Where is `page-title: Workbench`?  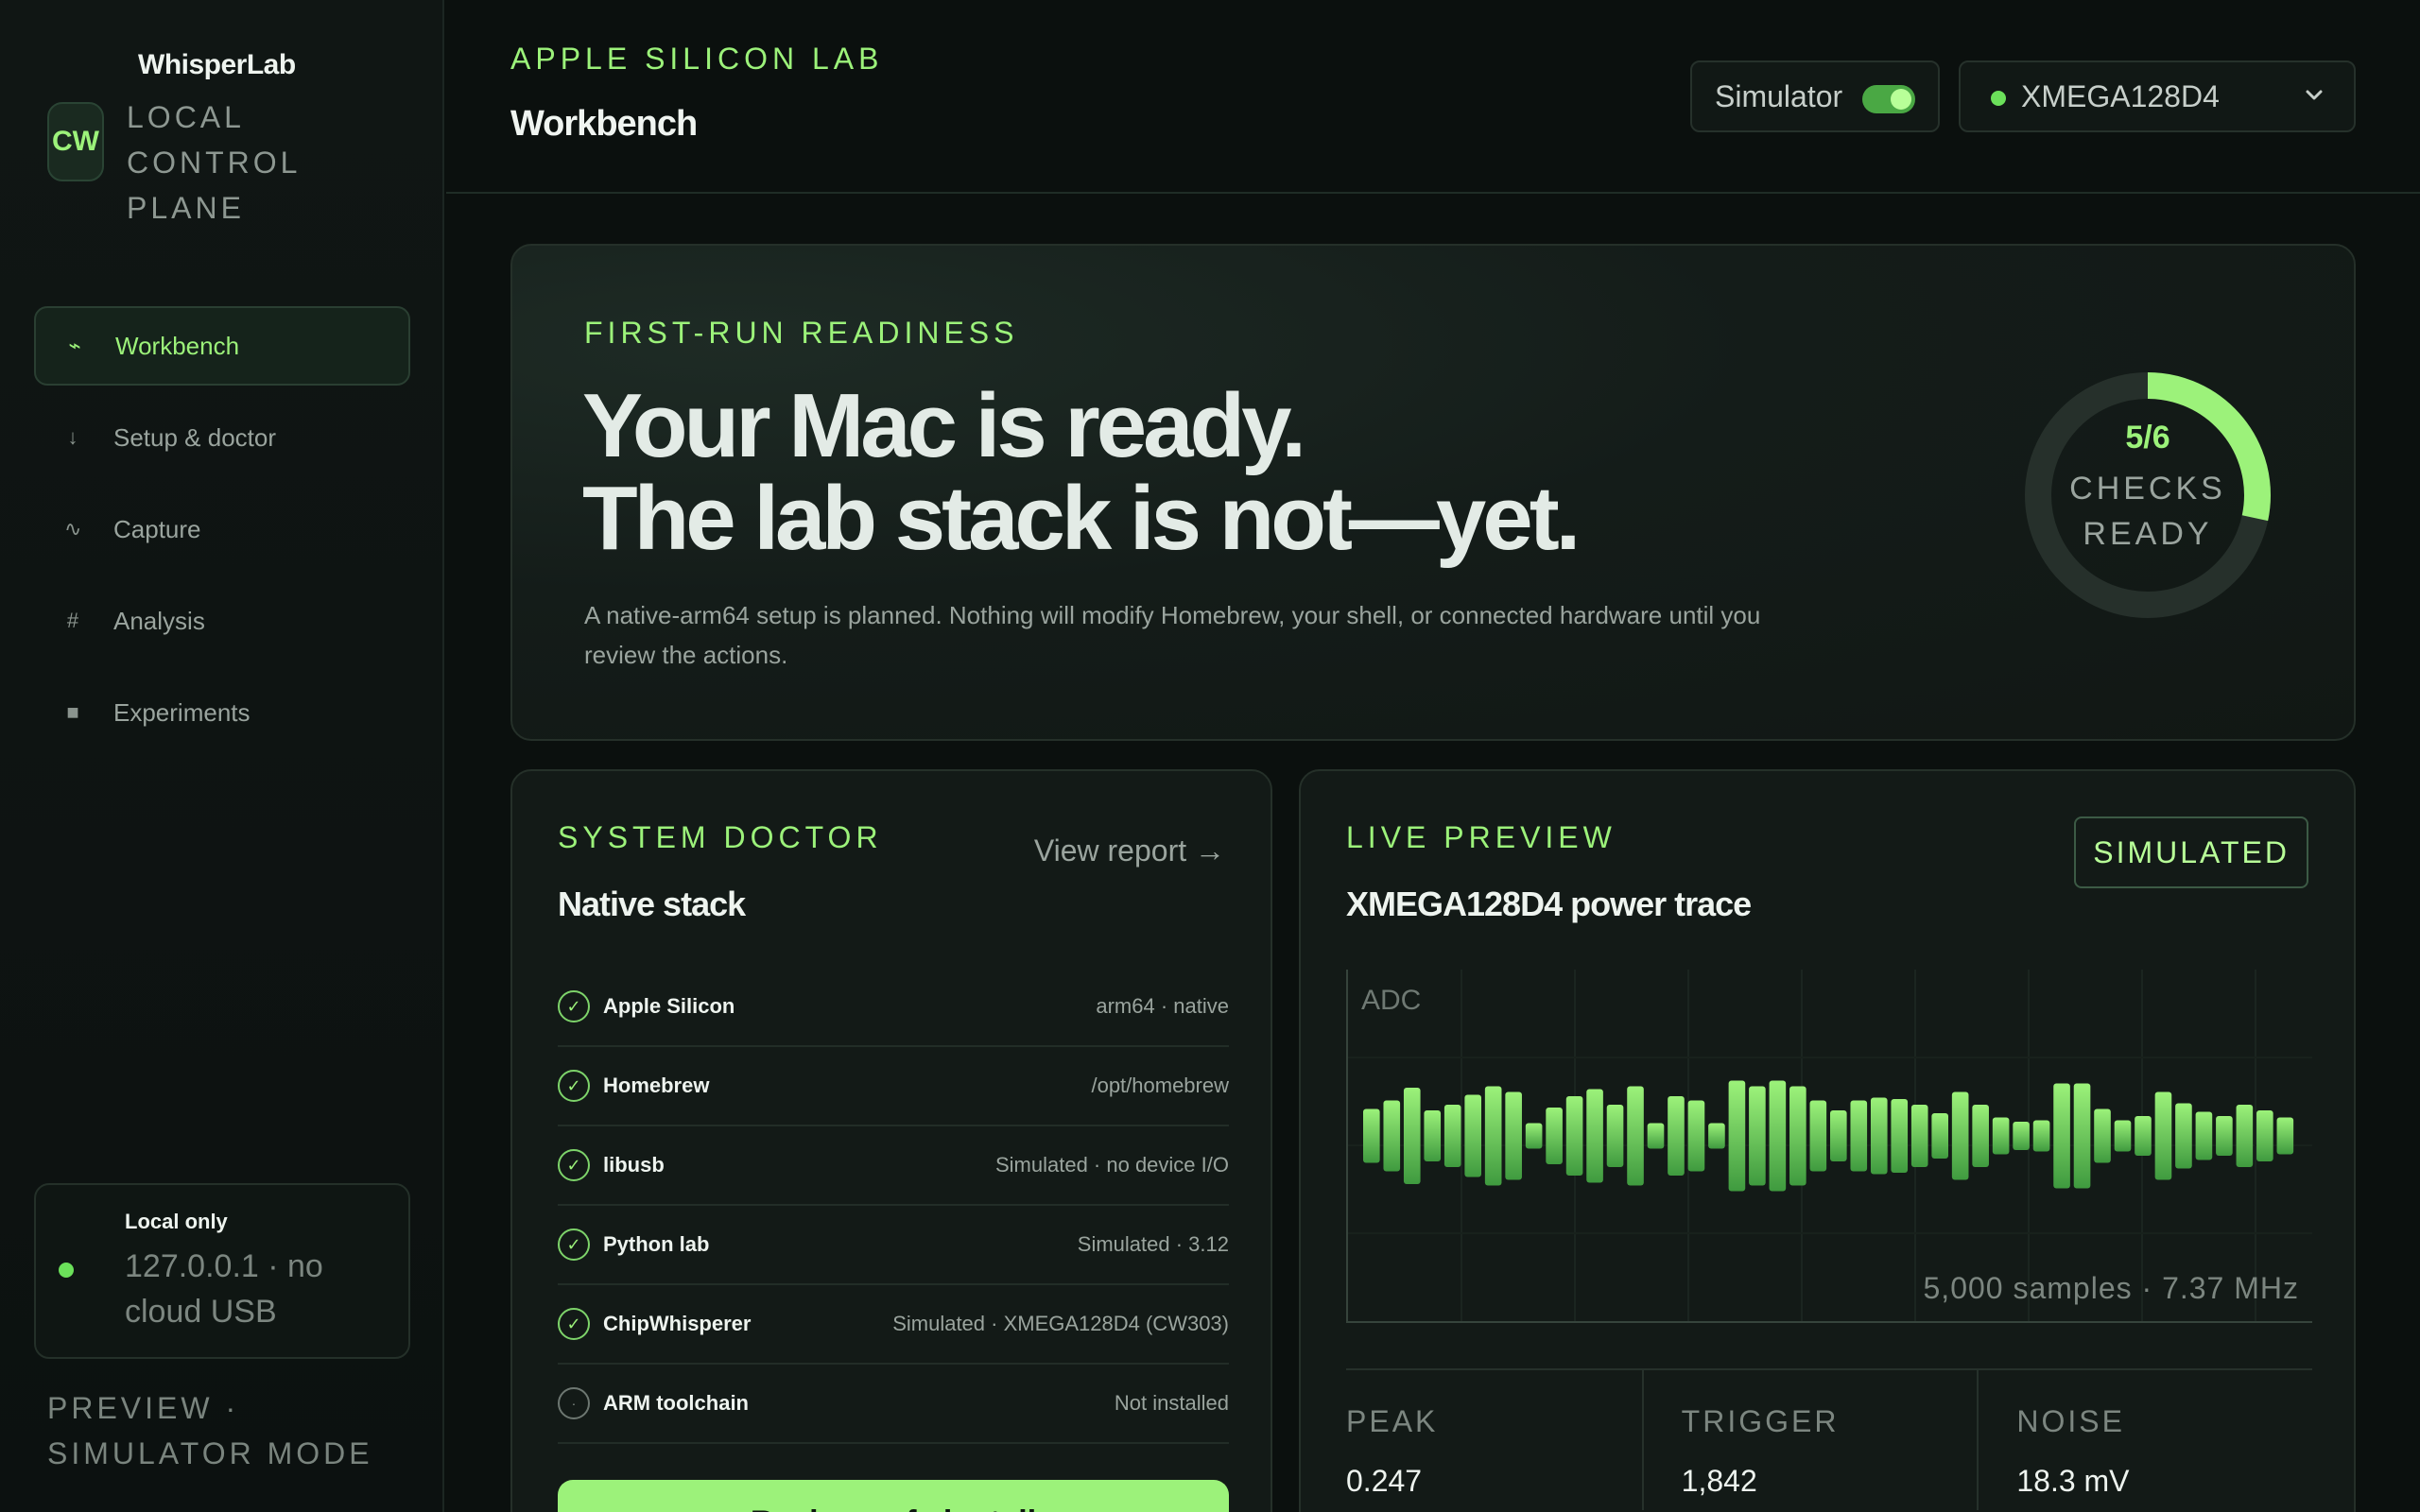
page-title: Workbench is located at coordinates (604, 124).